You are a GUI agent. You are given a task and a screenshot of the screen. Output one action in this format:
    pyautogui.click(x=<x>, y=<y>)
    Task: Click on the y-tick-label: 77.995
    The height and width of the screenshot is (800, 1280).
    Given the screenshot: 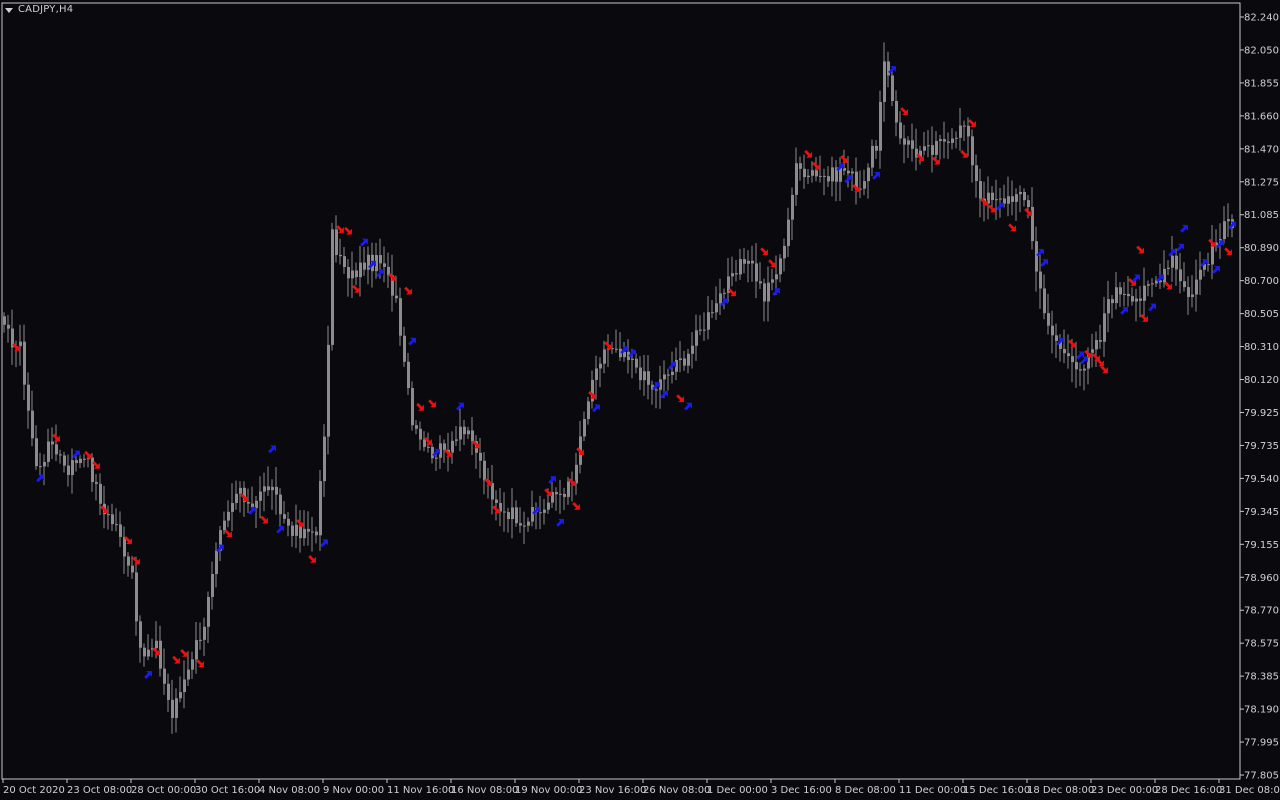 What is the action you would take?
    pyautogui.click(x=1261, y=743)
    